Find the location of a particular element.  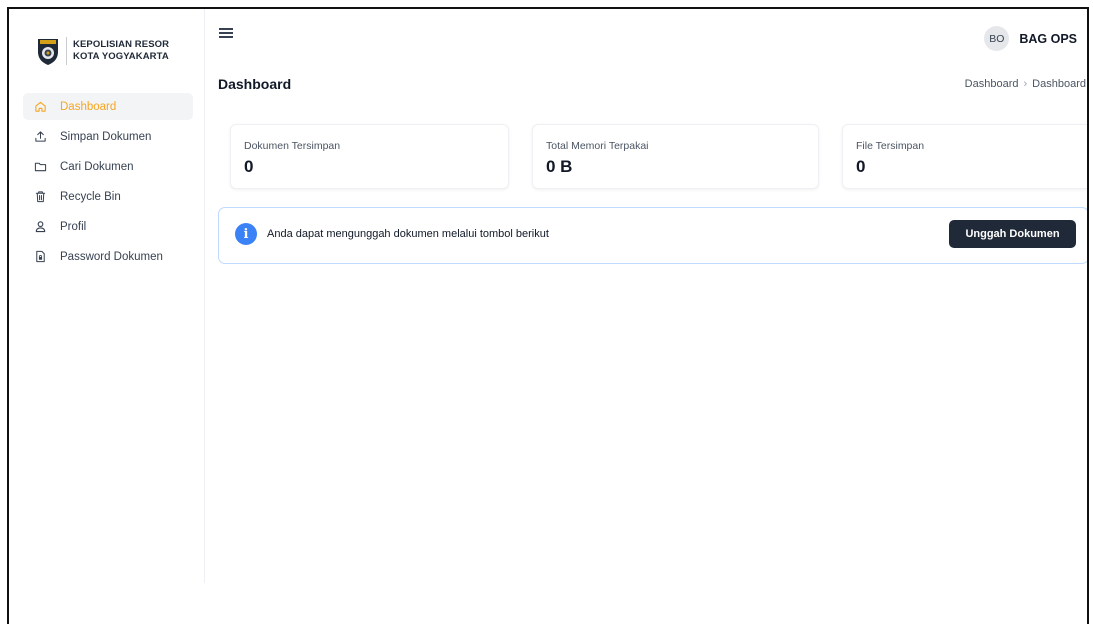

brand-name: KEPOLISIAN RESOR KOTA YOGYAKARTA is located at coordinates (121, 51).